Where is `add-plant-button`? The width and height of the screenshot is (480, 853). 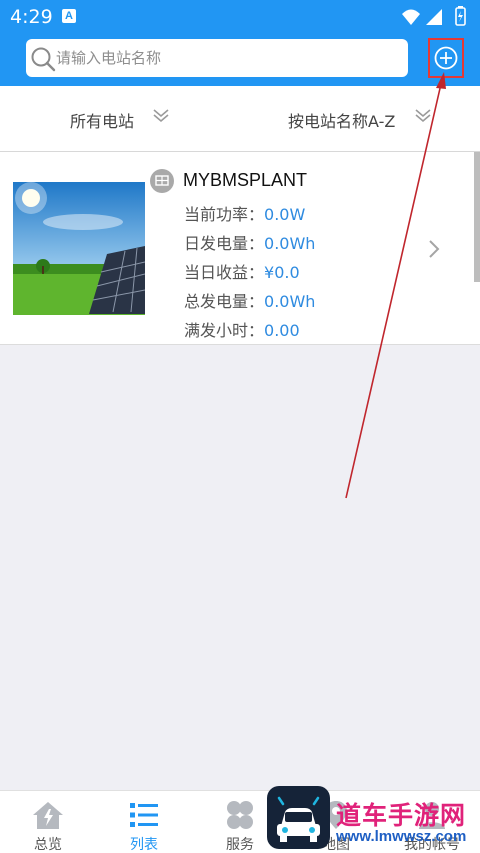
add-plant-button is located at coordinates (446, 58).